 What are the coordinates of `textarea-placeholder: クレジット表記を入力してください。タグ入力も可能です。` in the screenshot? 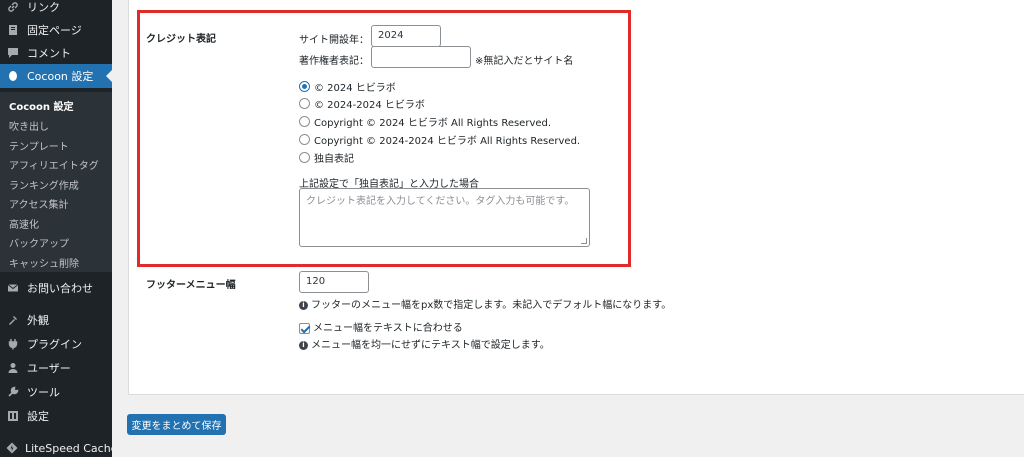 It's located at (440, 201).